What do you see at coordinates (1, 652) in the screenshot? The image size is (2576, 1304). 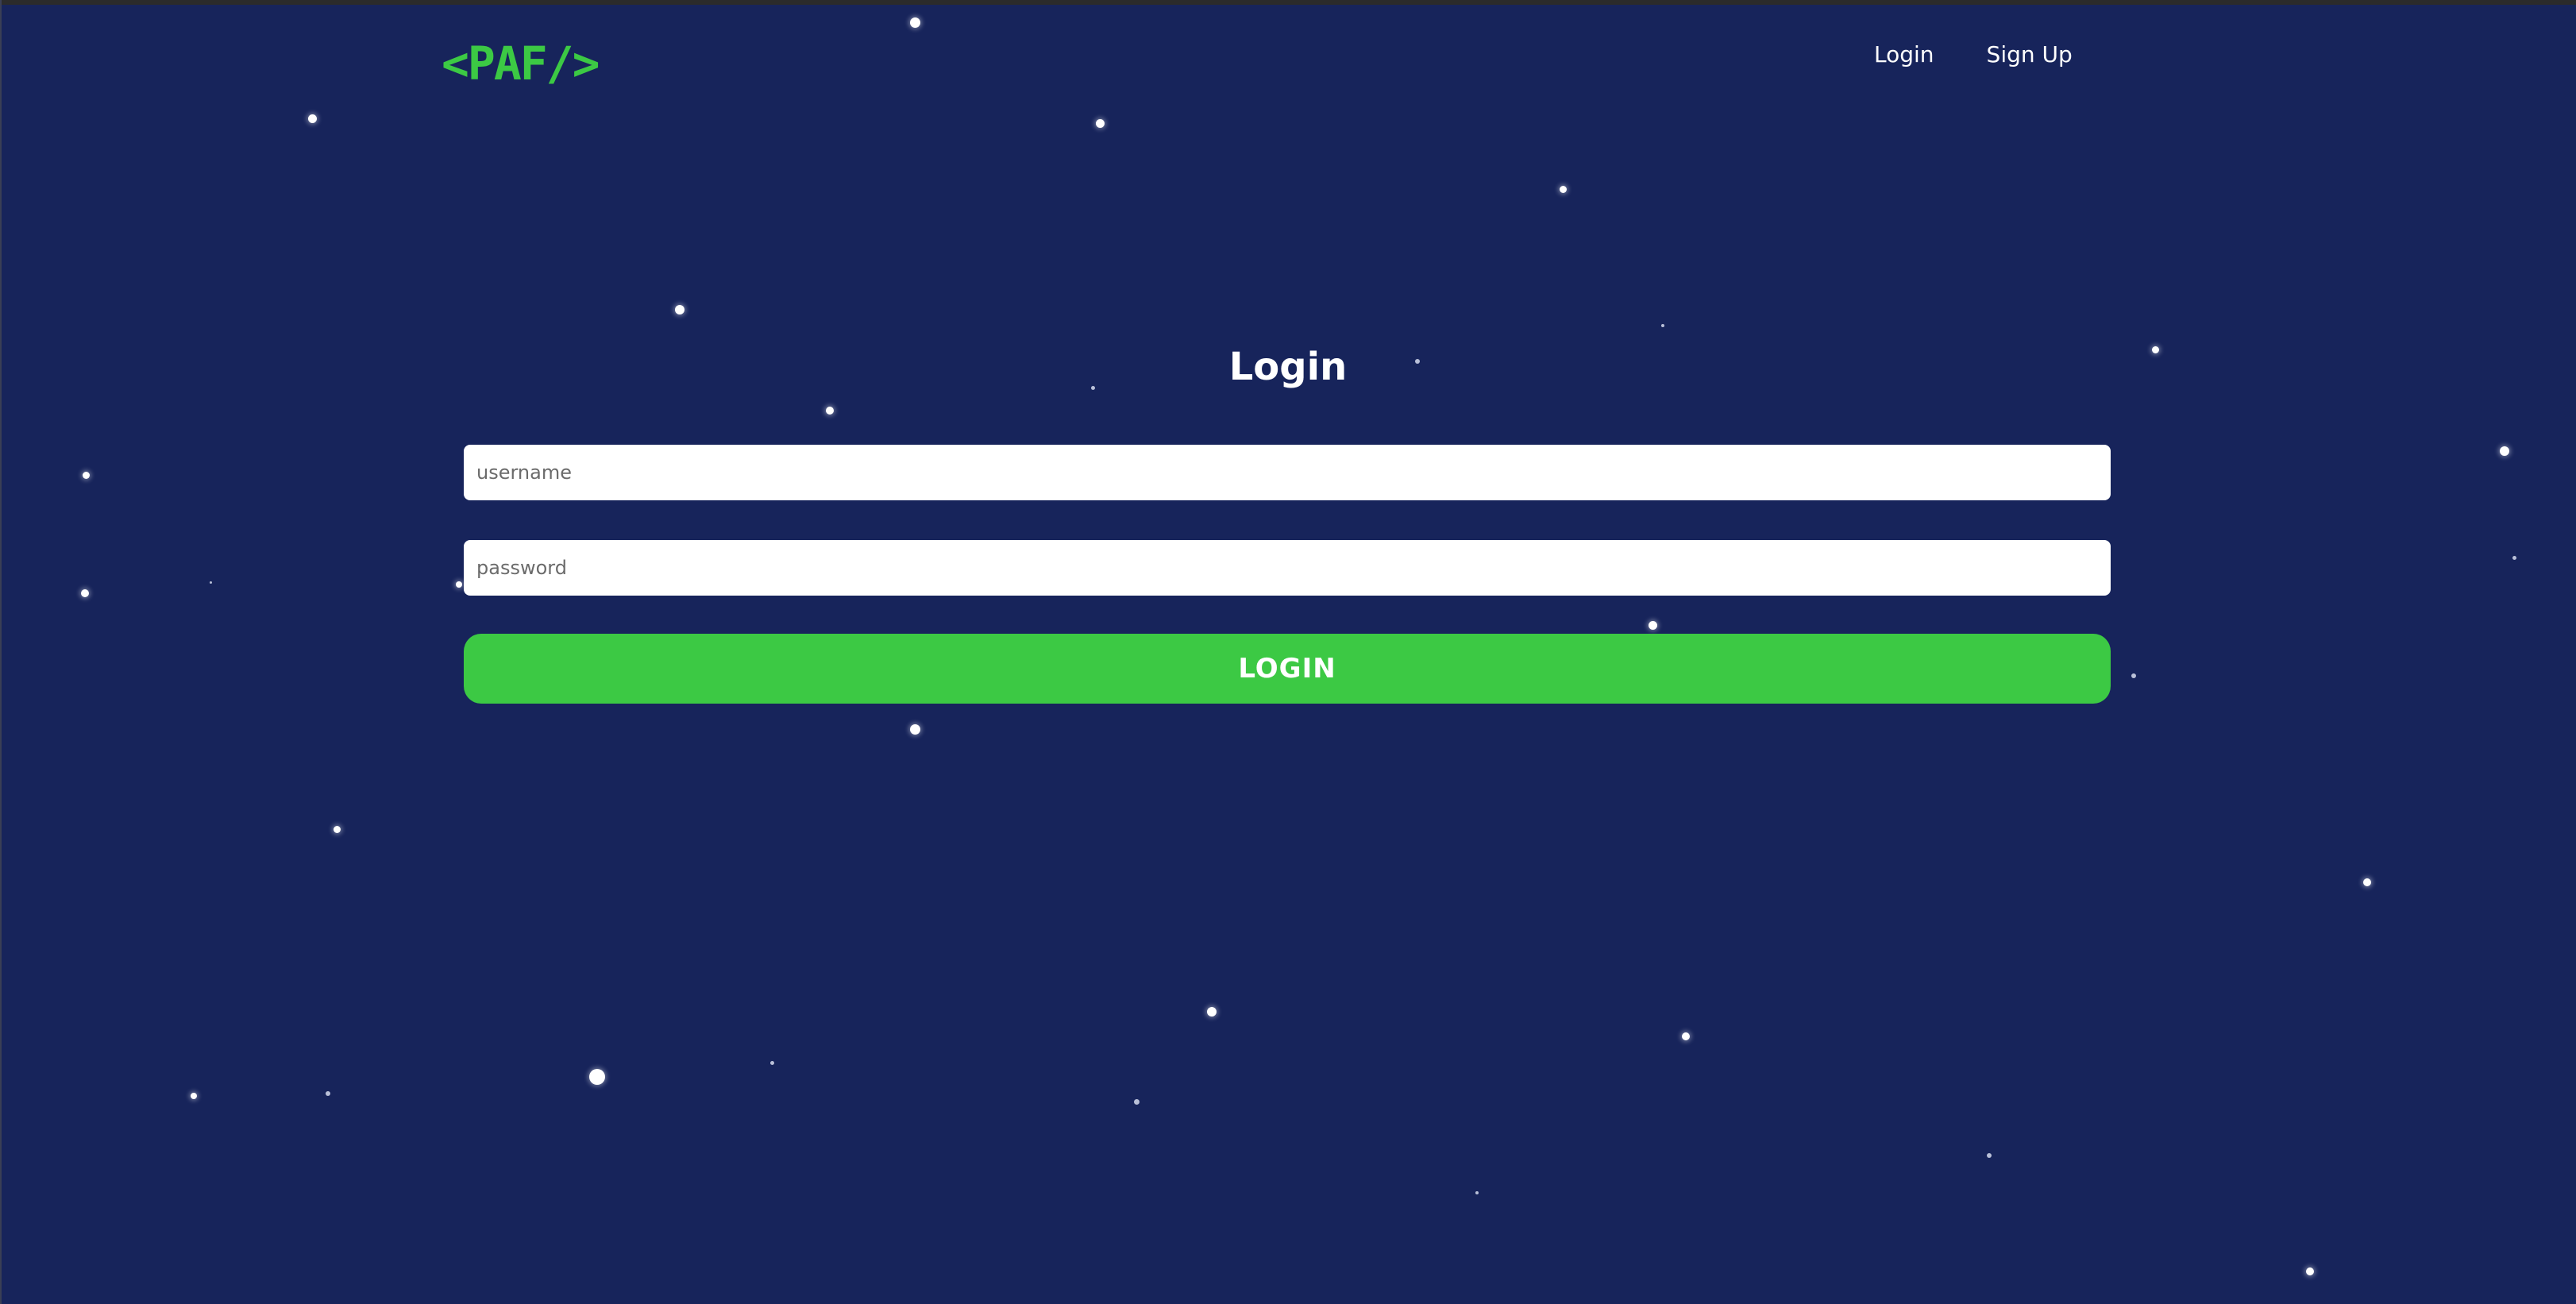 I see `window-left-edge` at bounding box center [1, 652].